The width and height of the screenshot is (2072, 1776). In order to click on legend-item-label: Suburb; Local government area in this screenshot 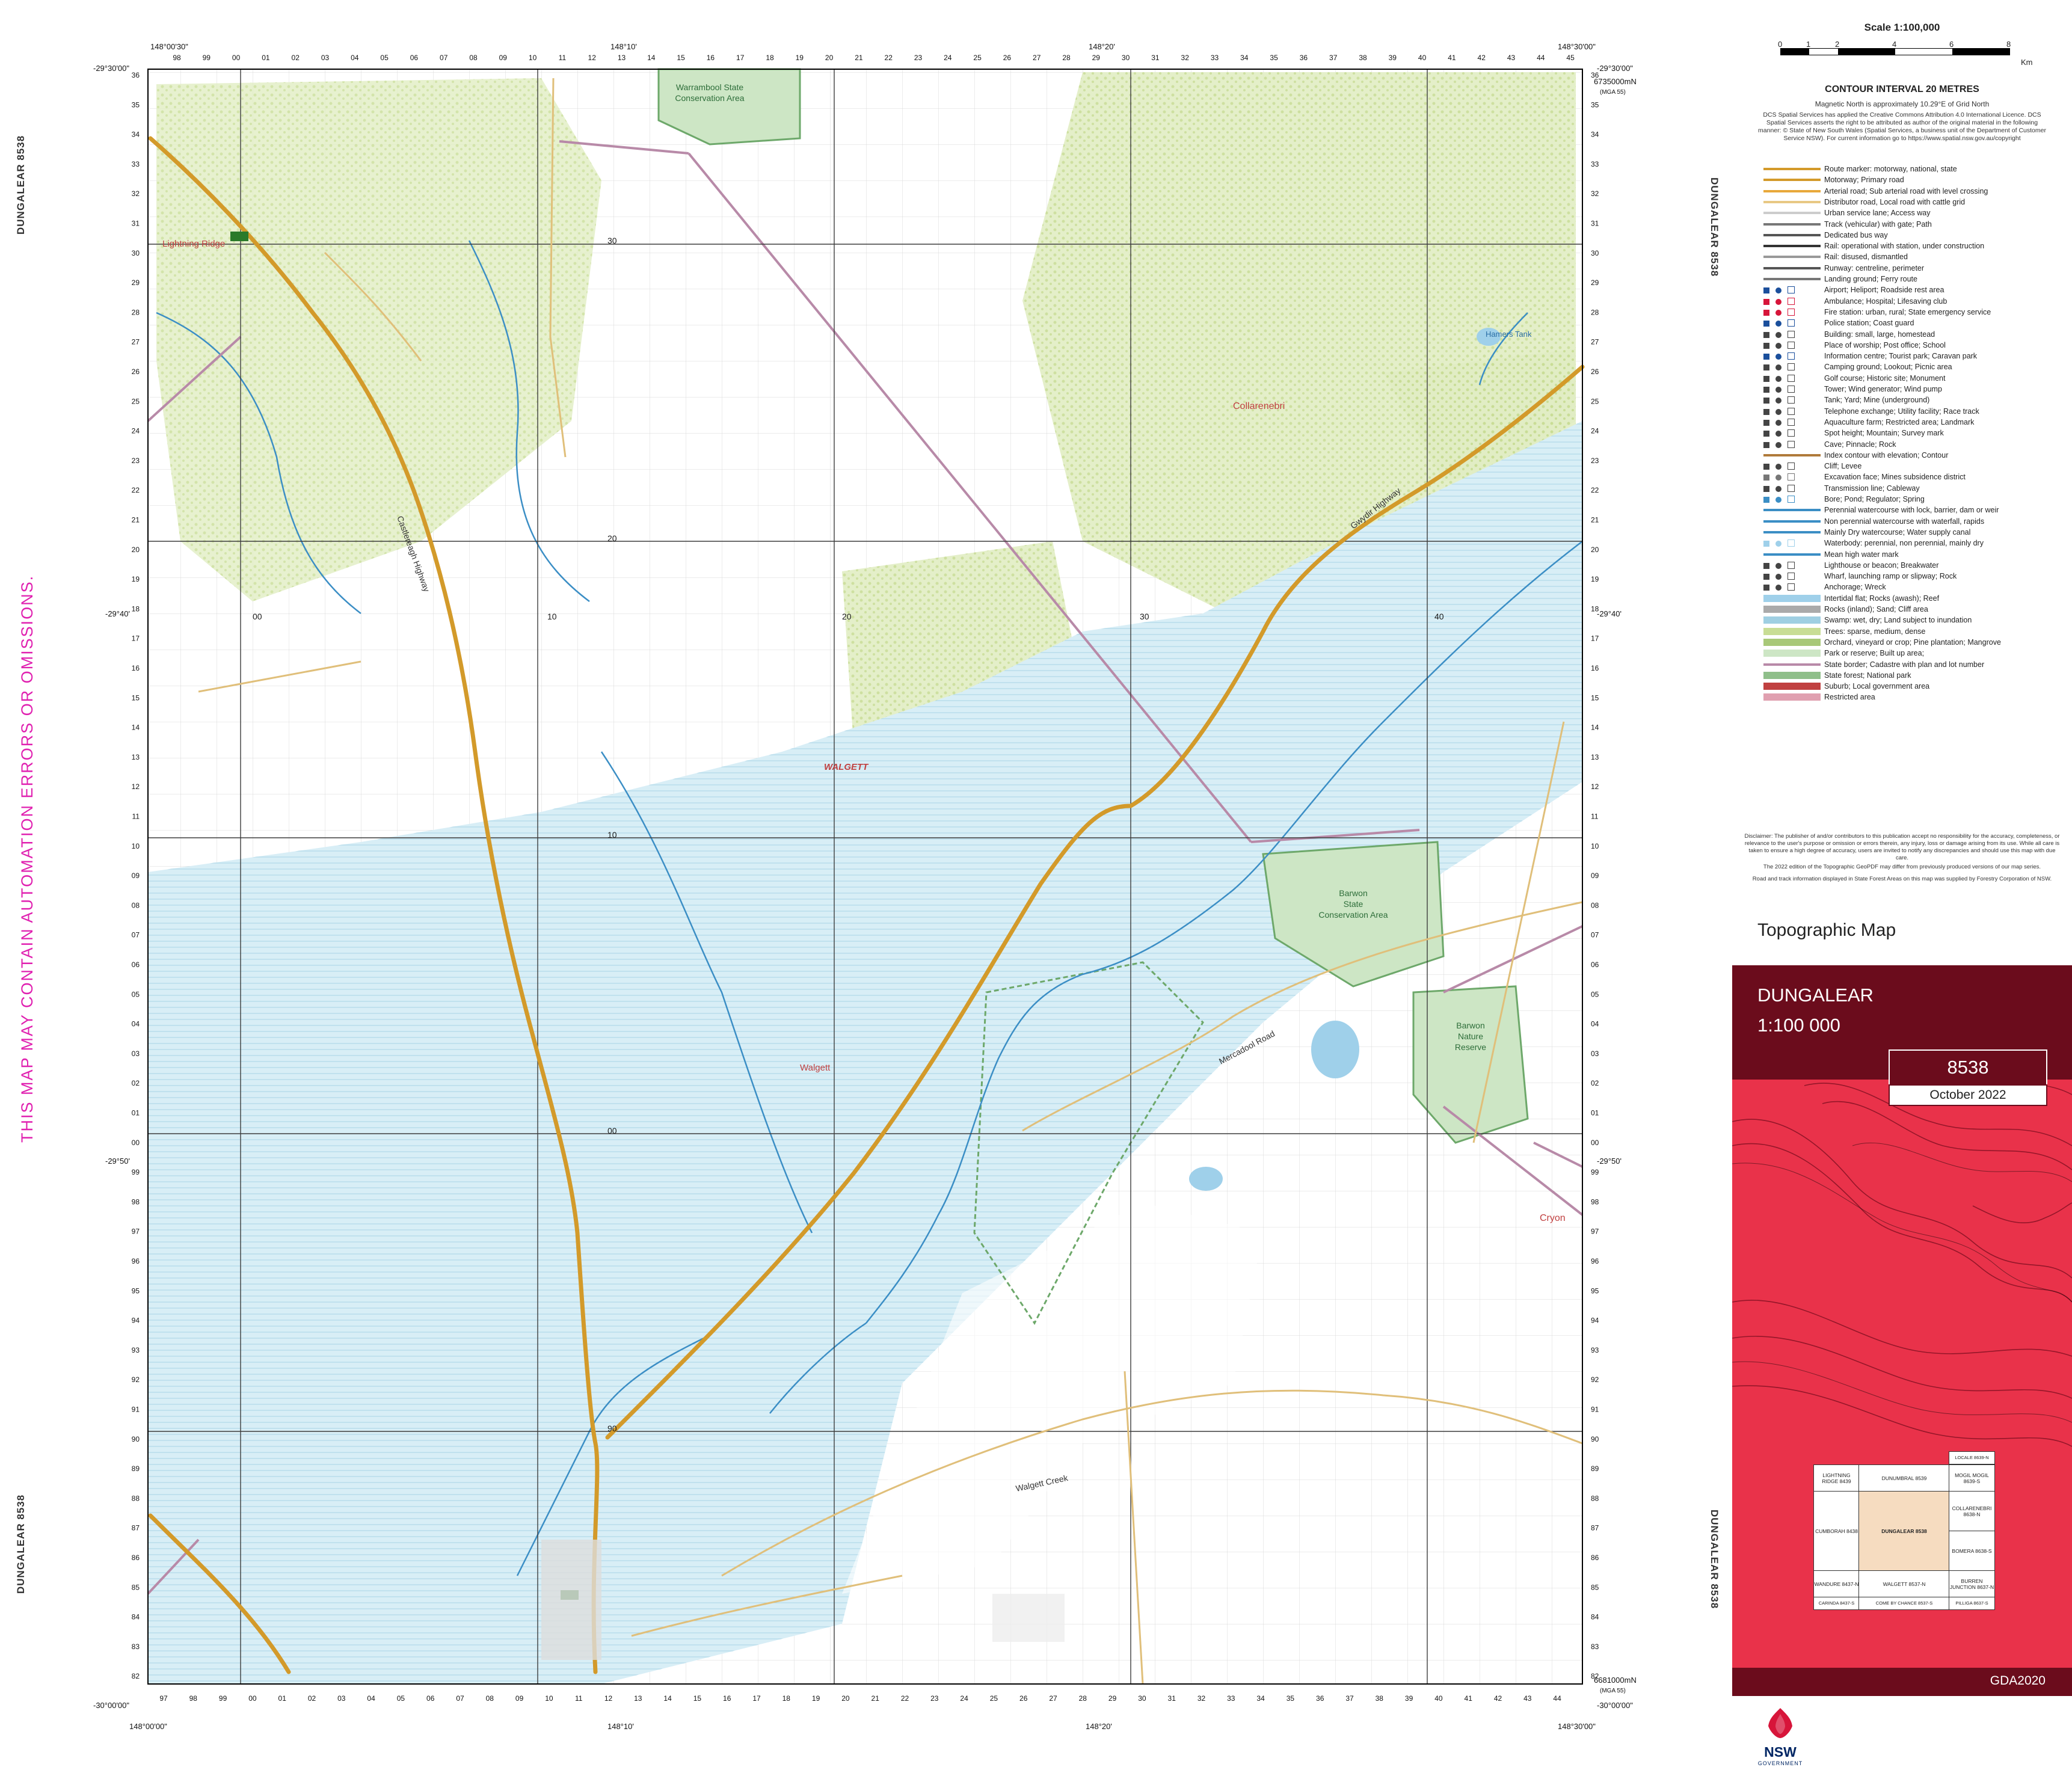, I will do `click(1877, 686)`.